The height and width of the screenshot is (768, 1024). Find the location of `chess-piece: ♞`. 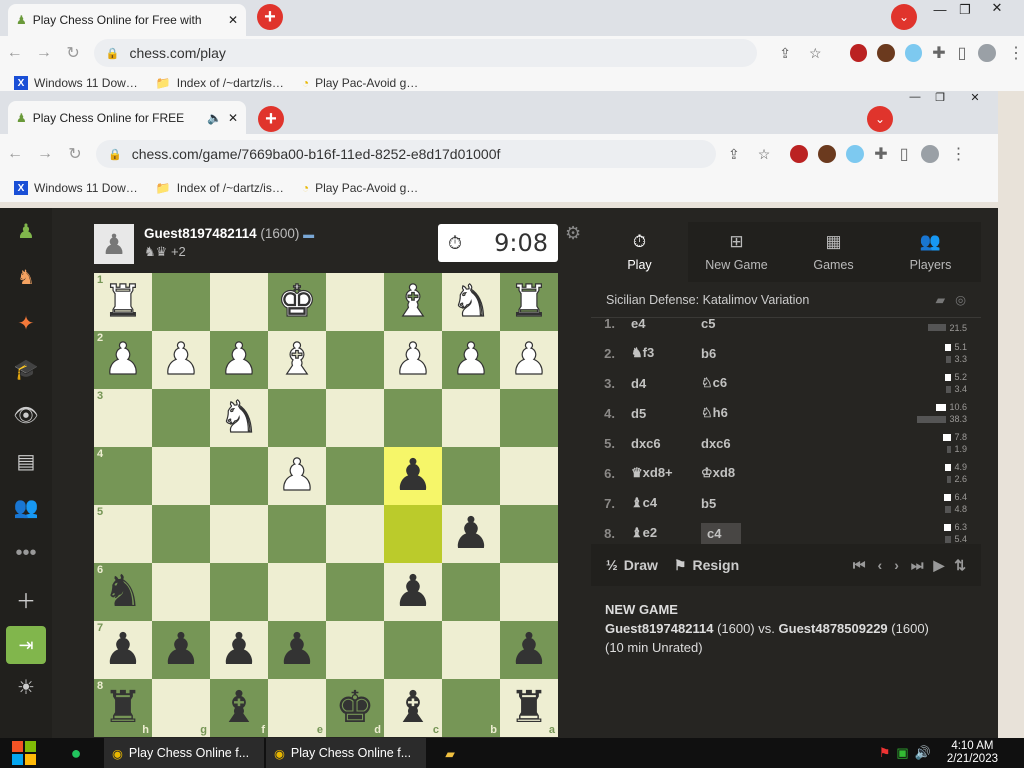

chess-piece: ♞ is located at coordinates (471, 301).